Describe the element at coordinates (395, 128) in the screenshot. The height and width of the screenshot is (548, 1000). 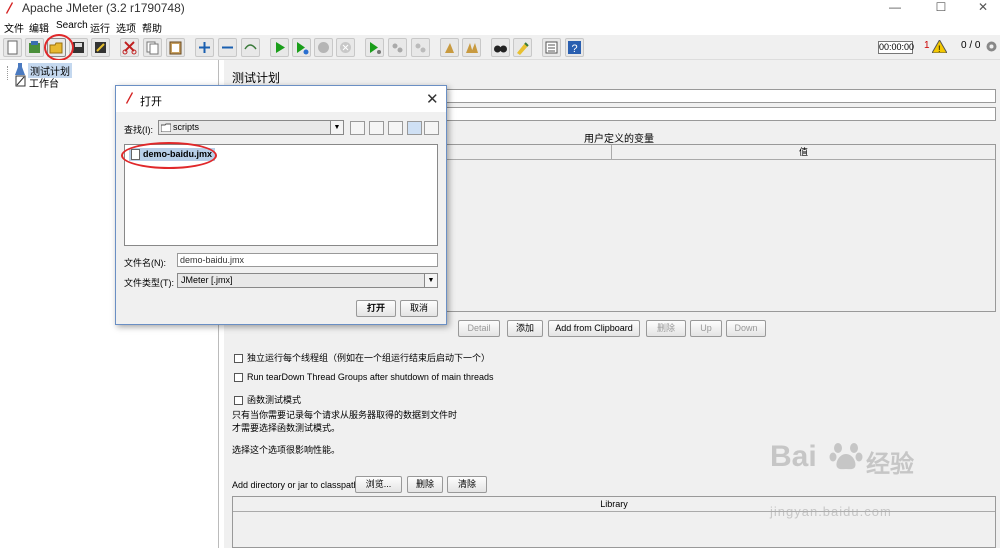
I see `new-folder-icon` at that location.